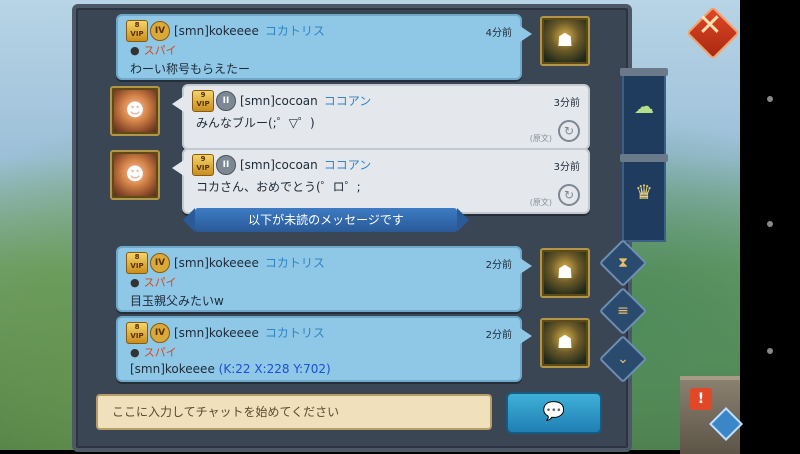 Image resolution: width=800 pixels, height=454 pixels. Describe the element at coordinates (278, 187) in the screenshot. I see `message-text: コカさん、おめでとう(゜ロ゜;` at that location.